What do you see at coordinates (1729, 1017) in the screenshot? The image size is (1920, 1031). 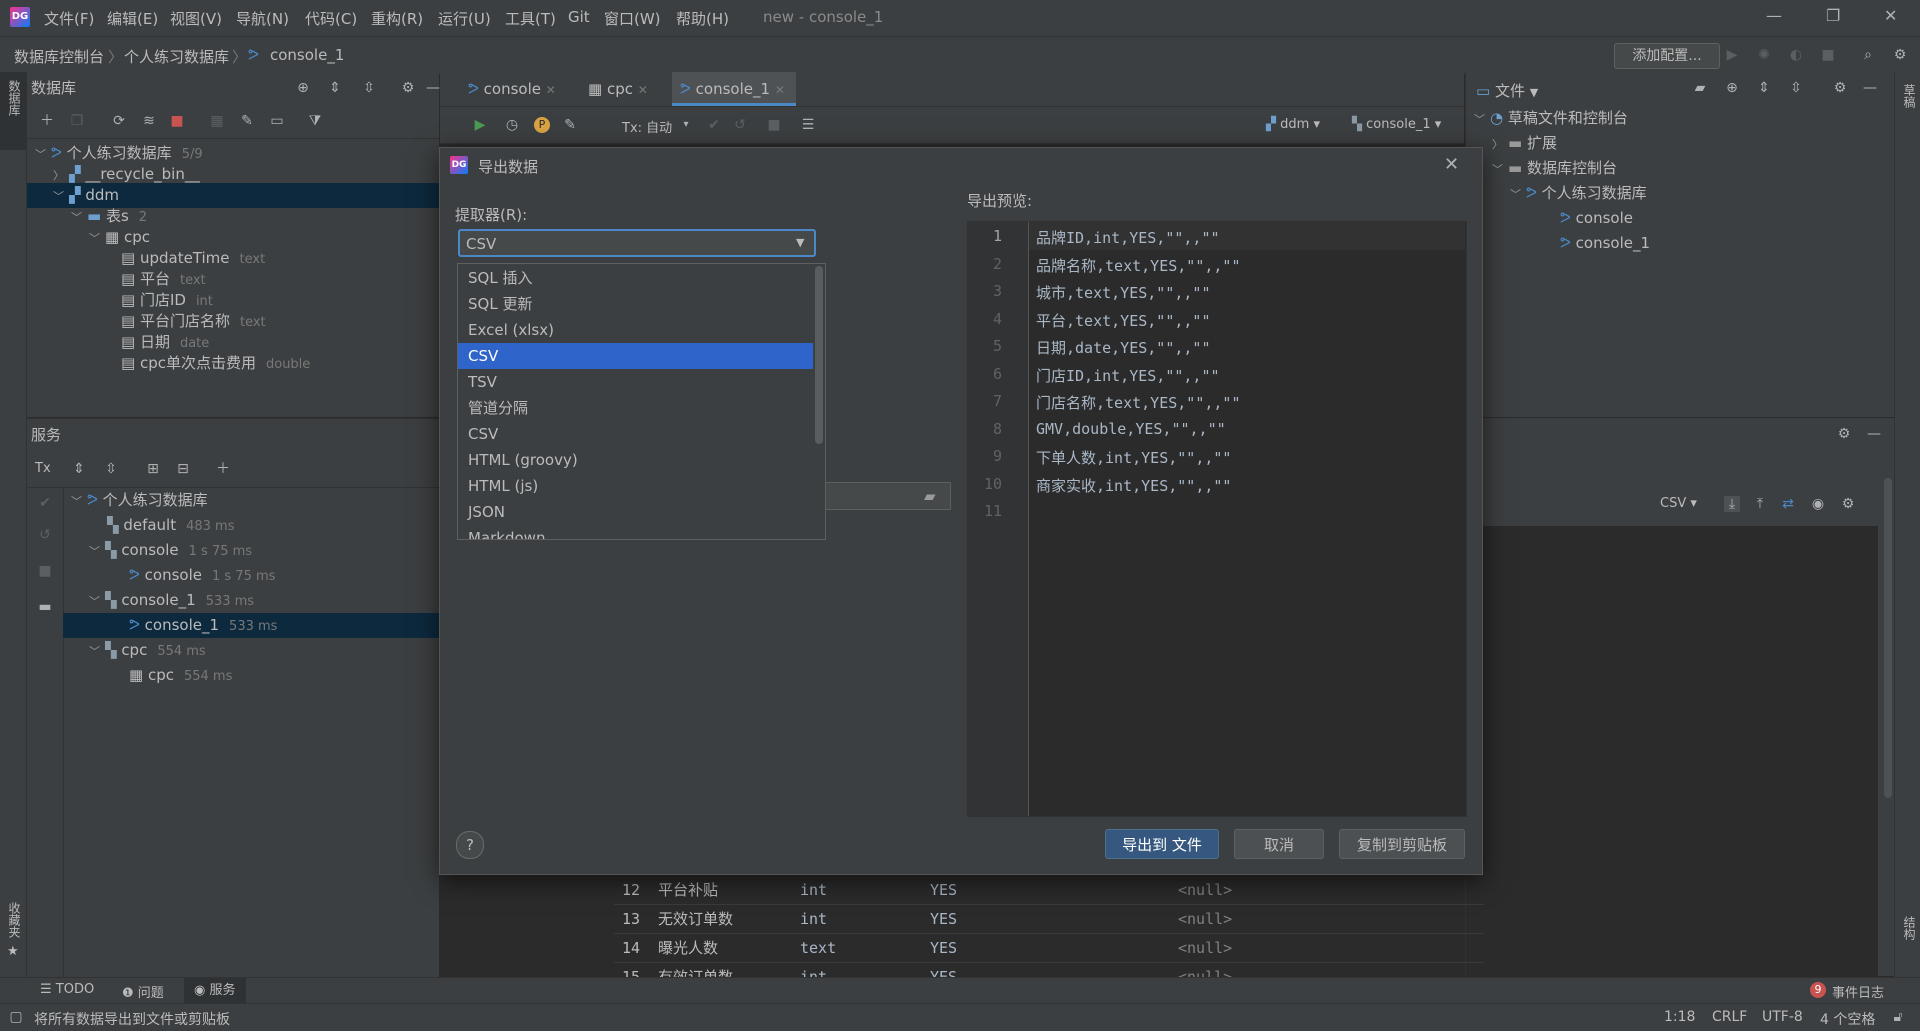 I see `line-separator: CRLF` at bounding box center [1729, 1017].